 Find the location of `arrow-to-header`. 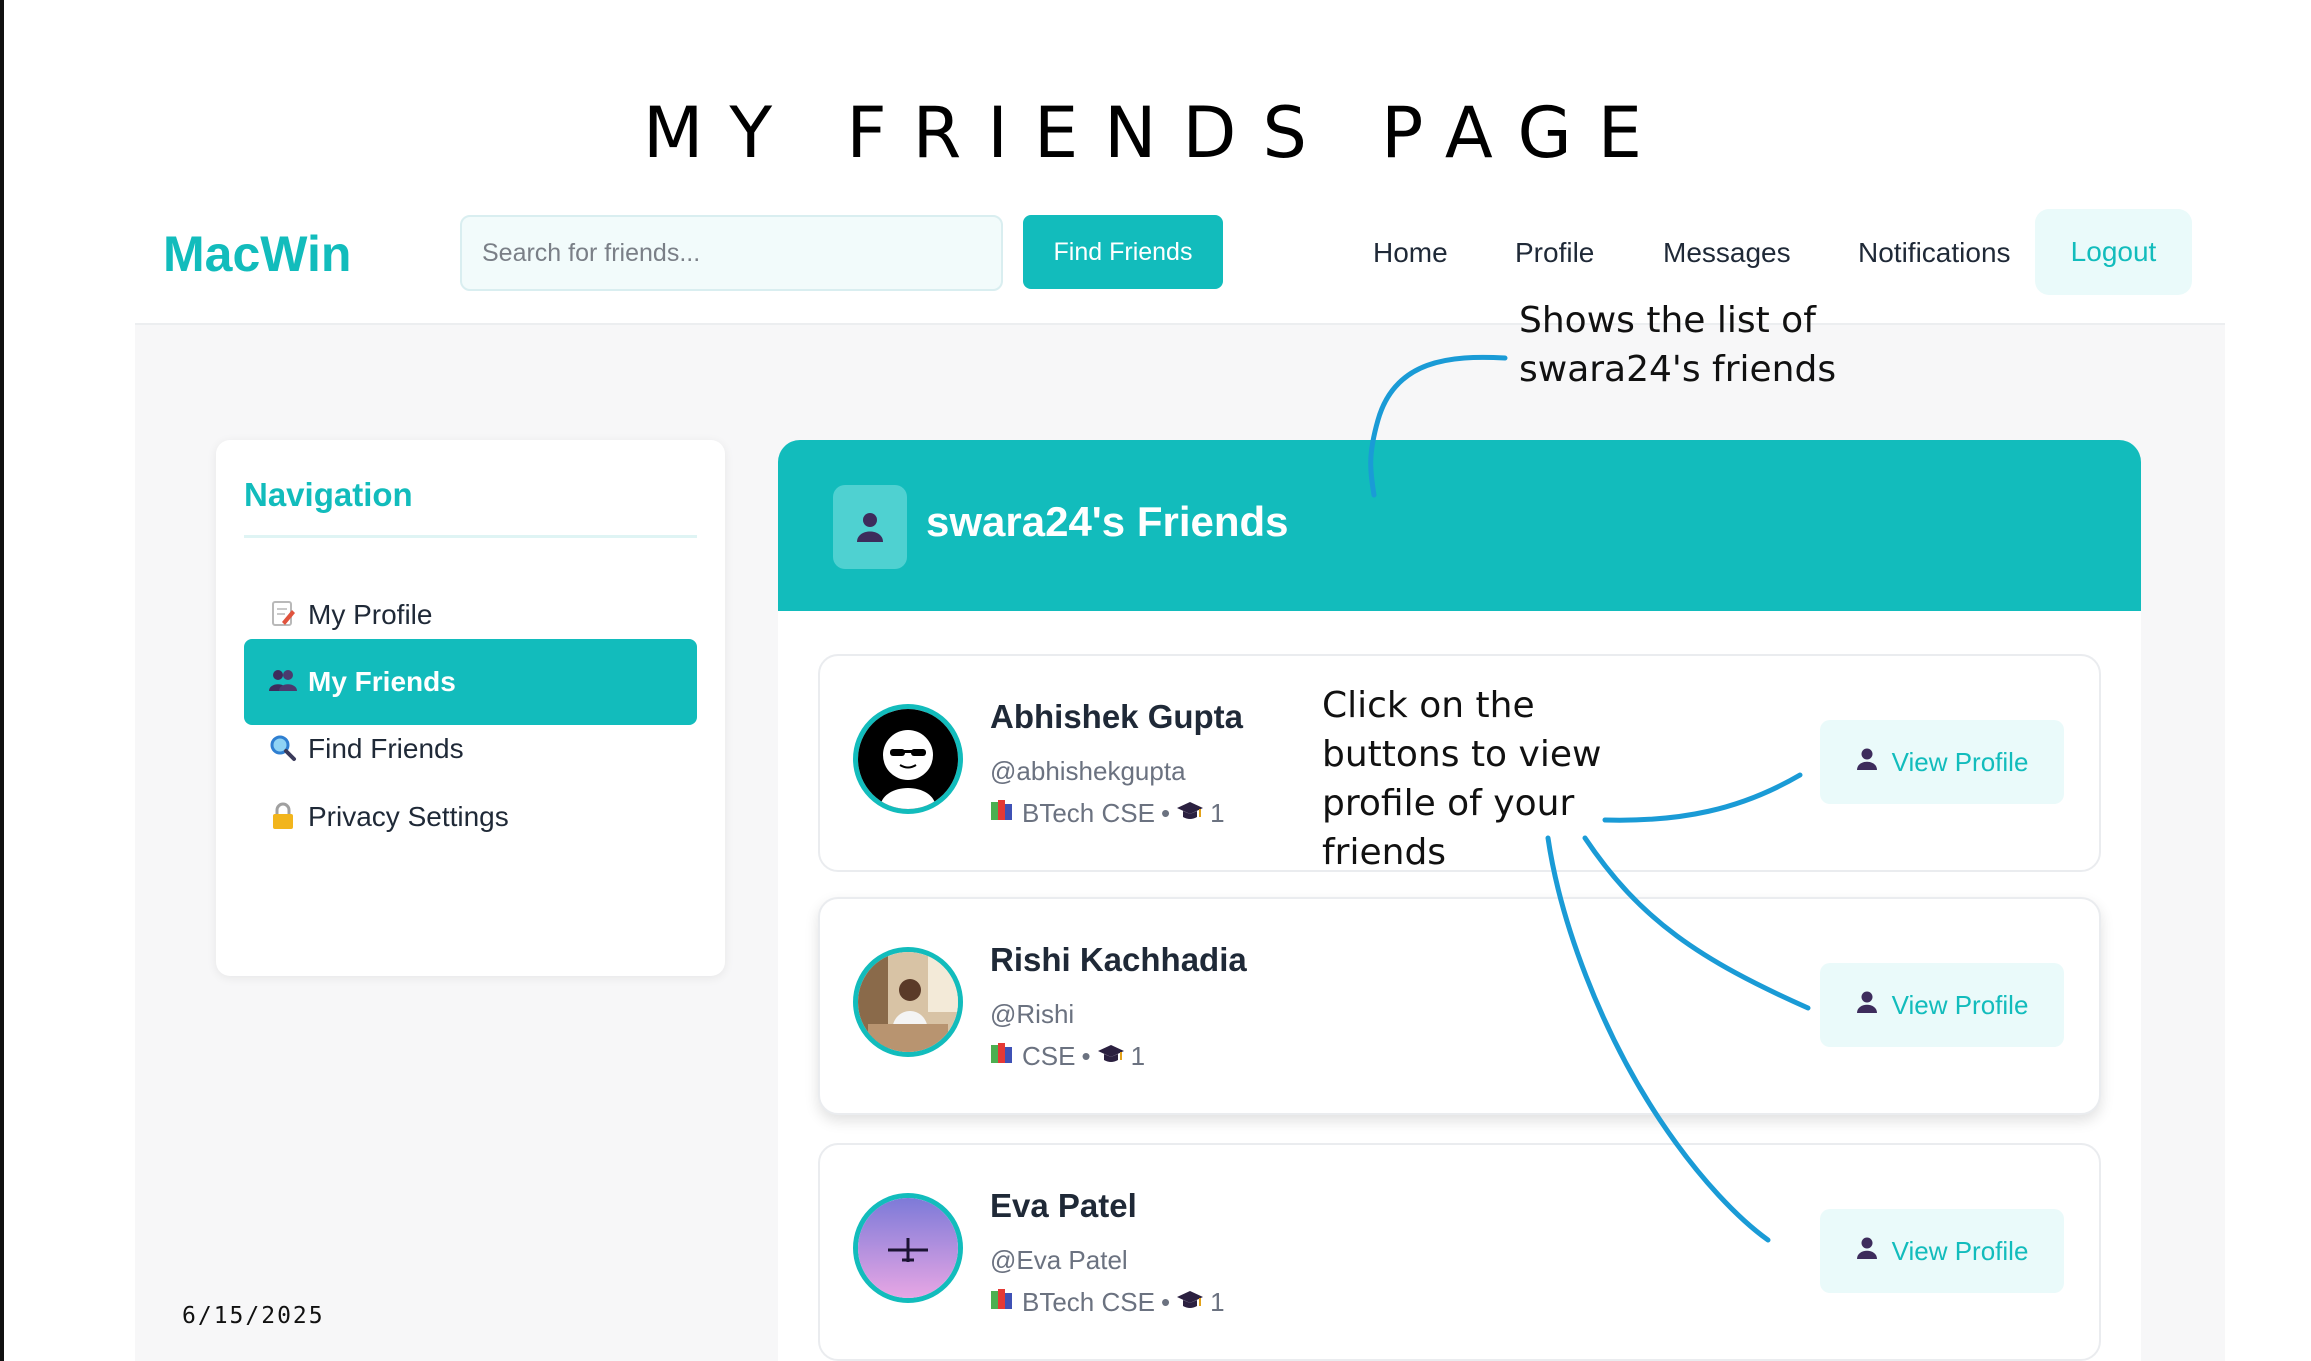

arrow-to-header is located at coordinates (1438, 426).